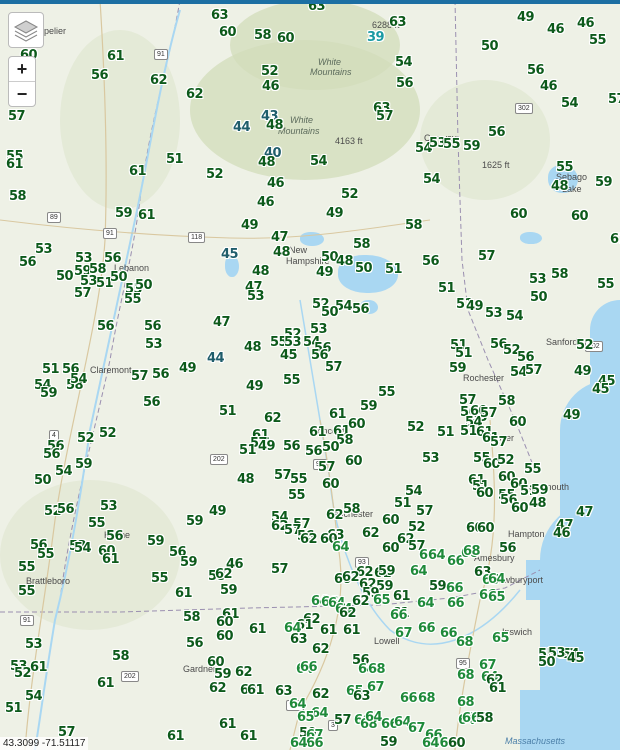 This screenshot has width=620, height=750. Describe the element at coordinates (404, 633) in the screenshot. I see `temperature-observation: 67` at that location.